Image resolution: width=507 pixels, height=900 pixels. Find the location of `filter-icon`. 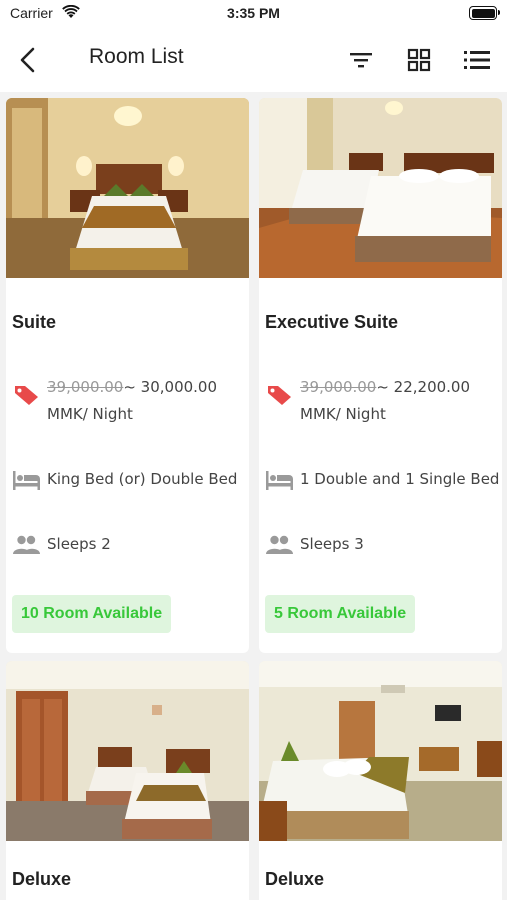

filter-icon is located at coordinates (361, 60).